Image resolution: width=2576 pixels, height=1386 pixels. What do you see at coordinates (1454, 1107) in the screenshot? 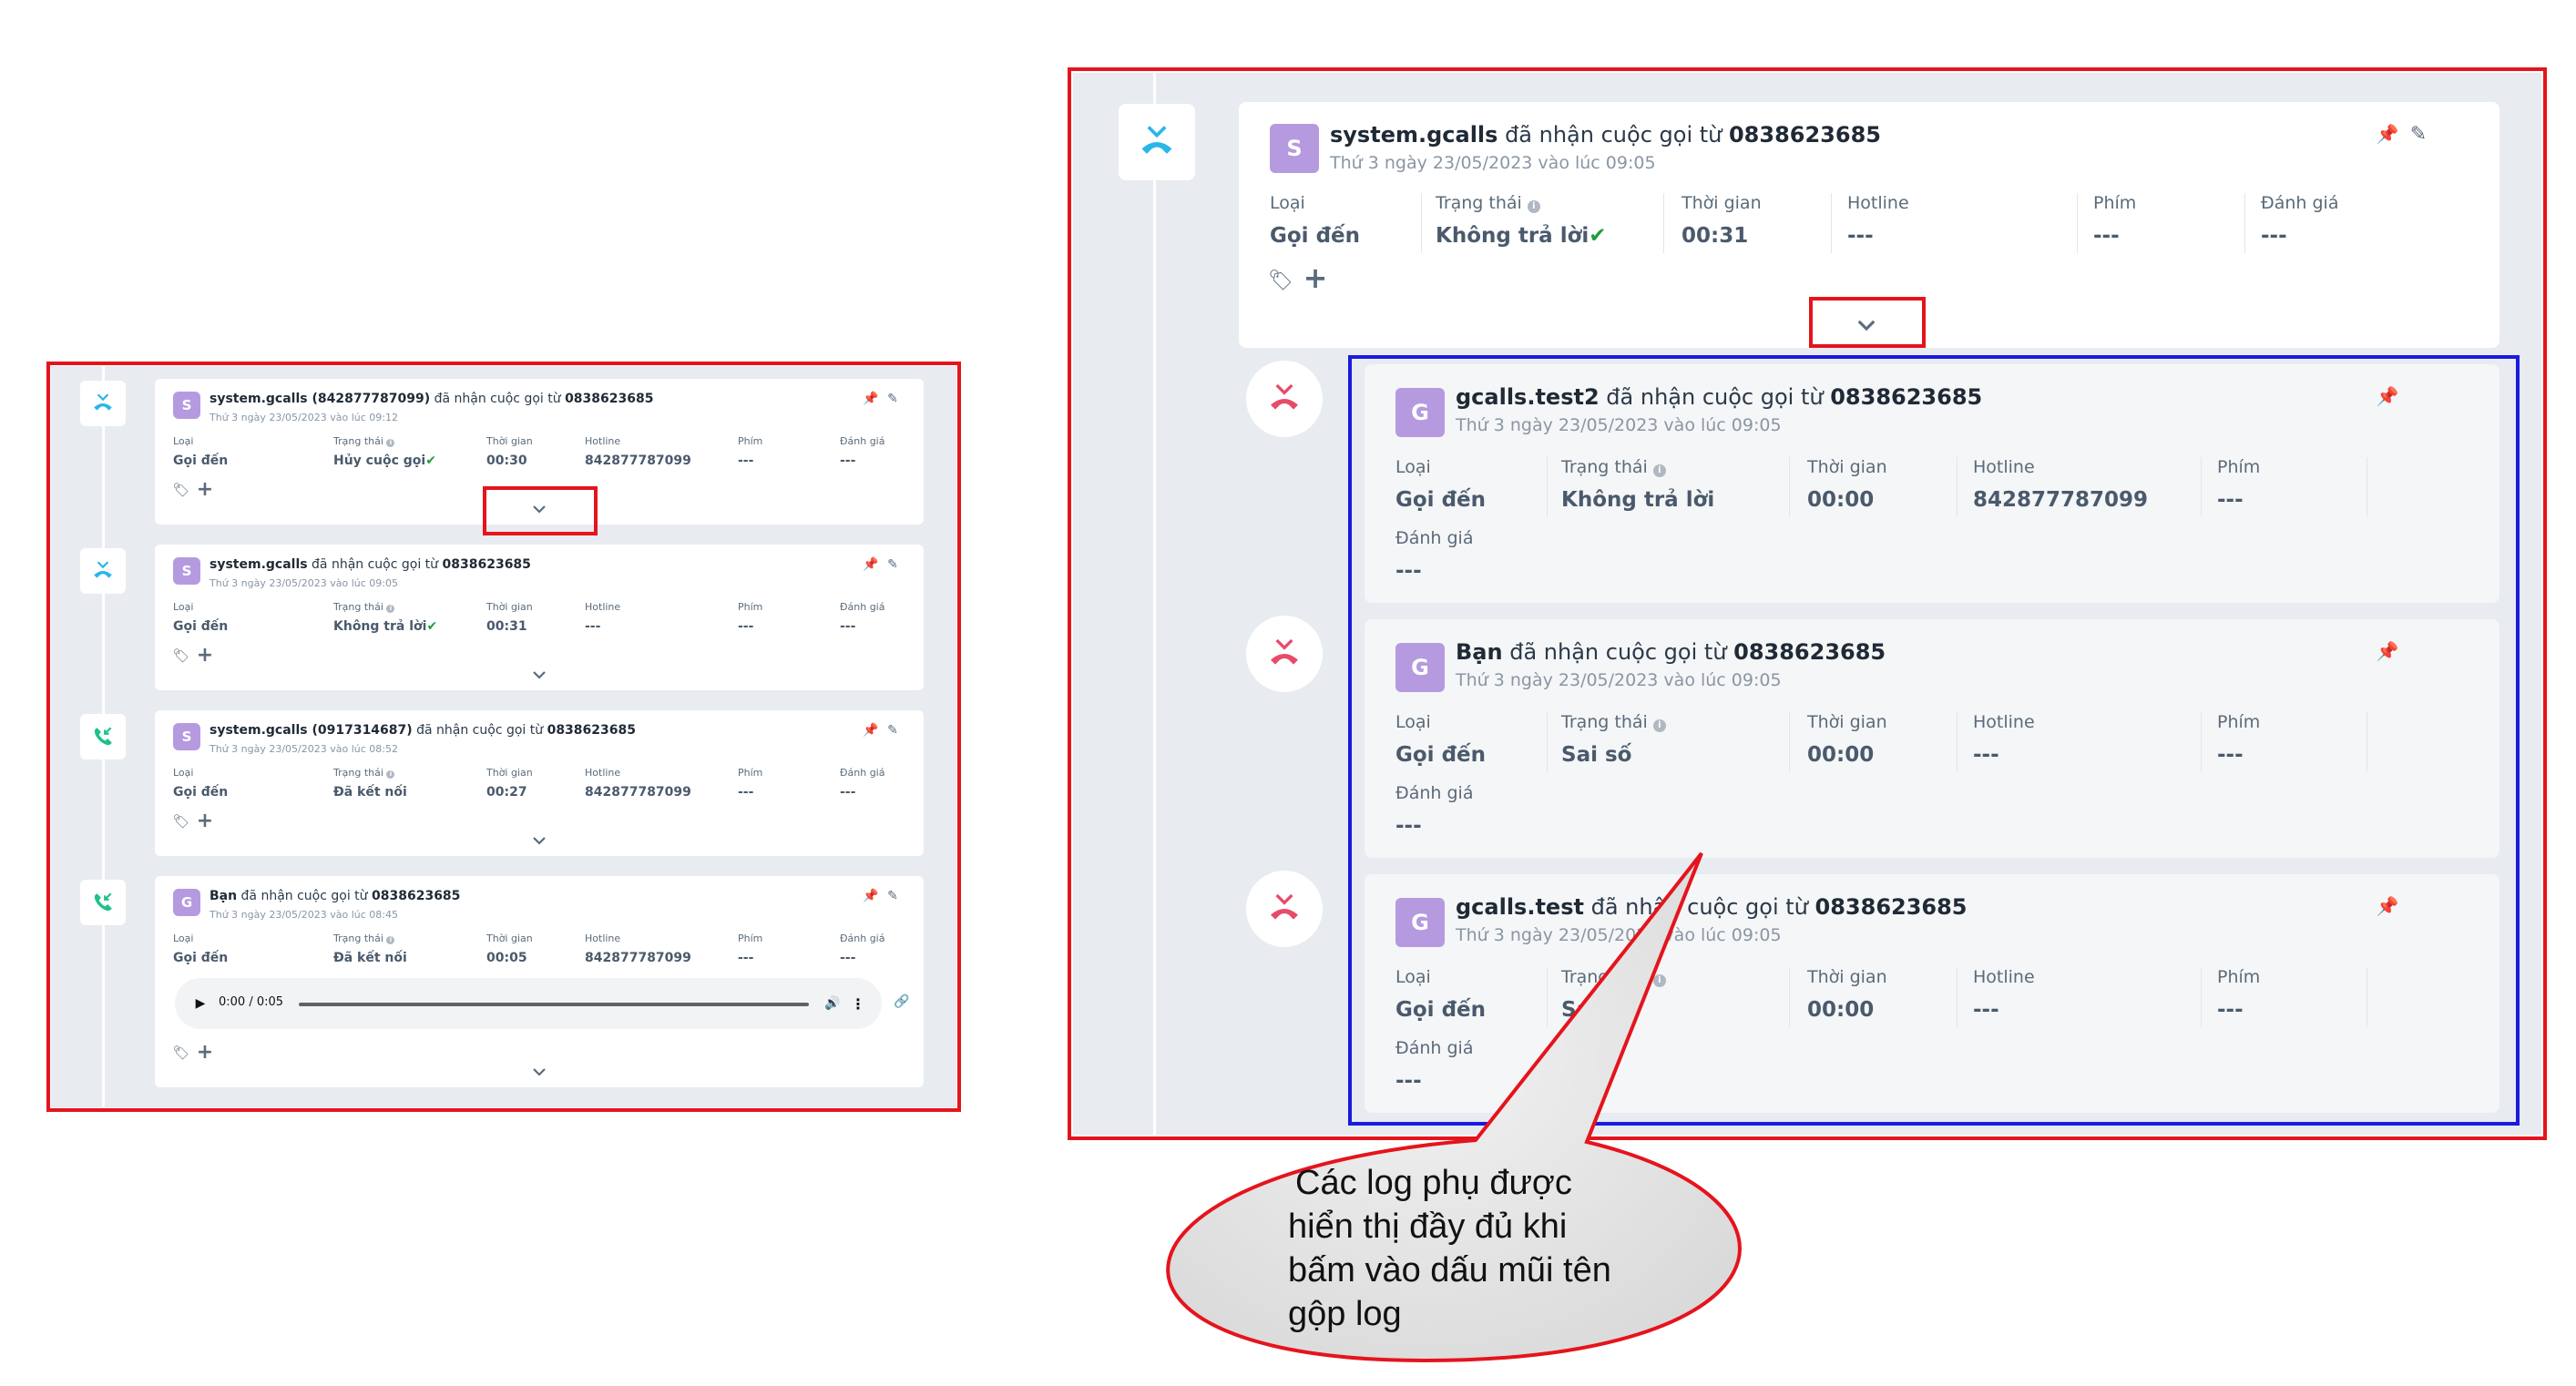
I see `callout-bubble` at bounding box center [1454, 1107].